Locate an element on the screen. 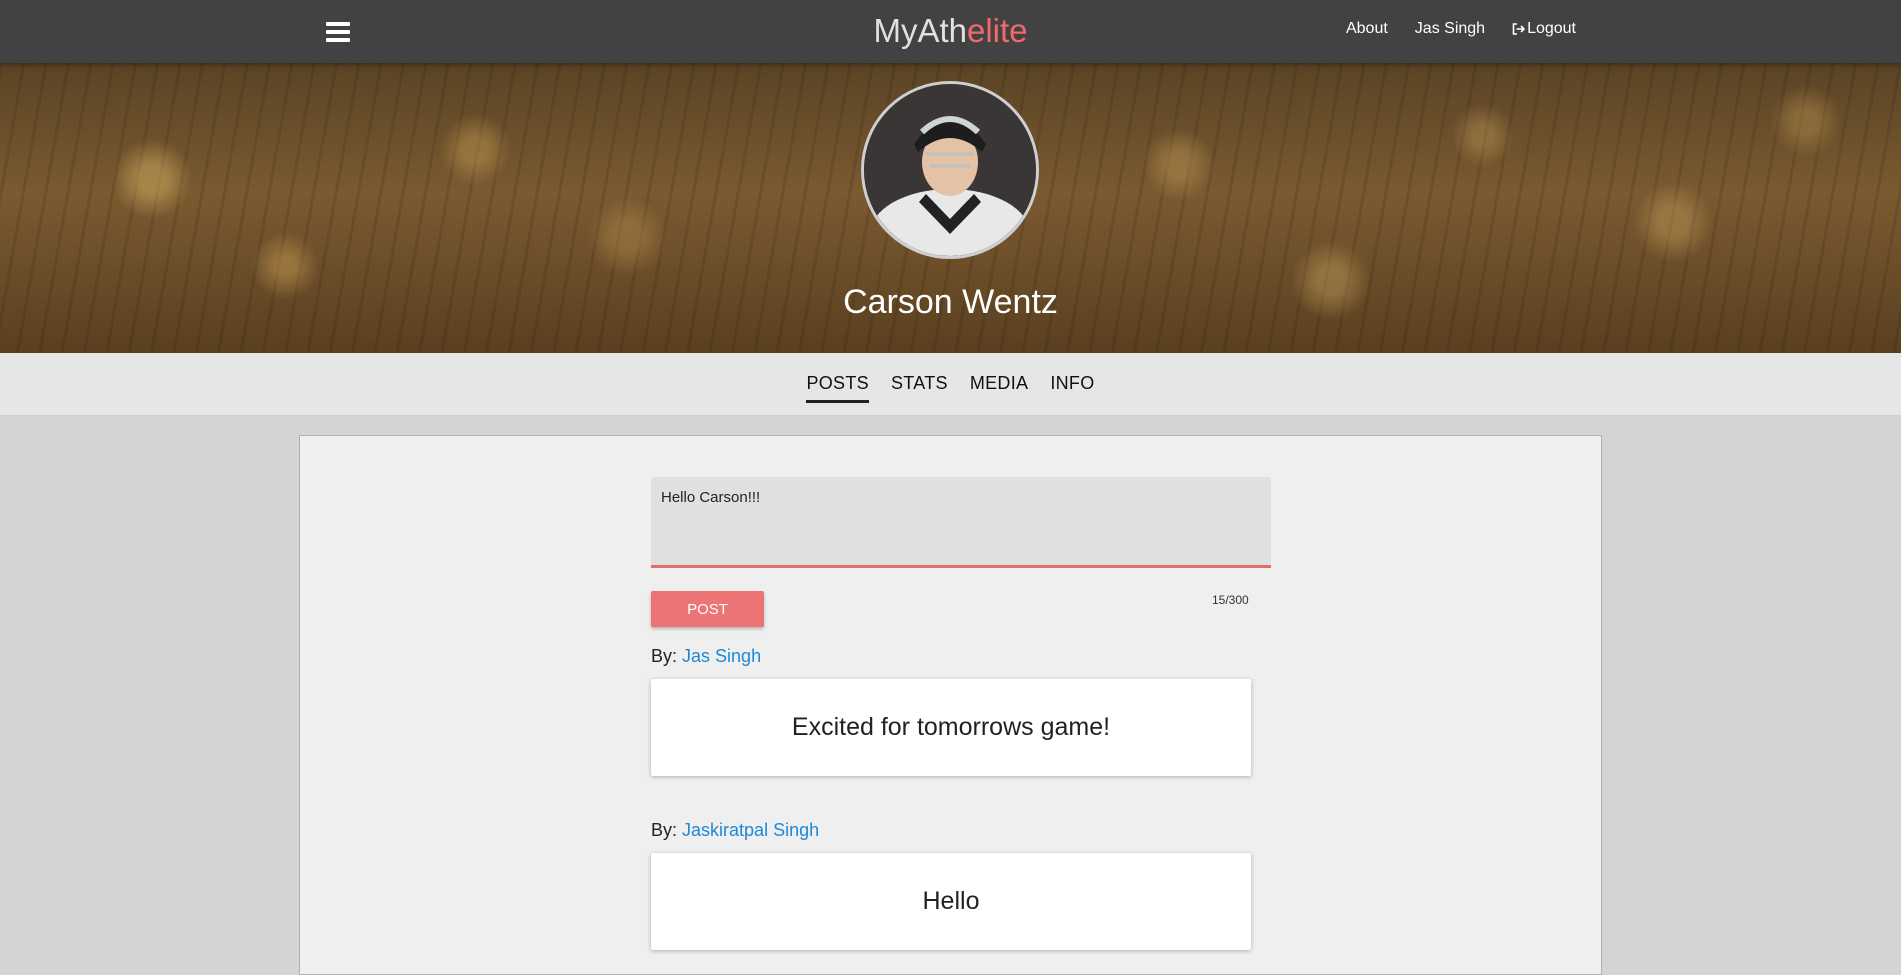 The image size is (1901, 975). profile-tabs-bar: POSTS STATS MEDIA INFO is located at coordinates (950, 384).